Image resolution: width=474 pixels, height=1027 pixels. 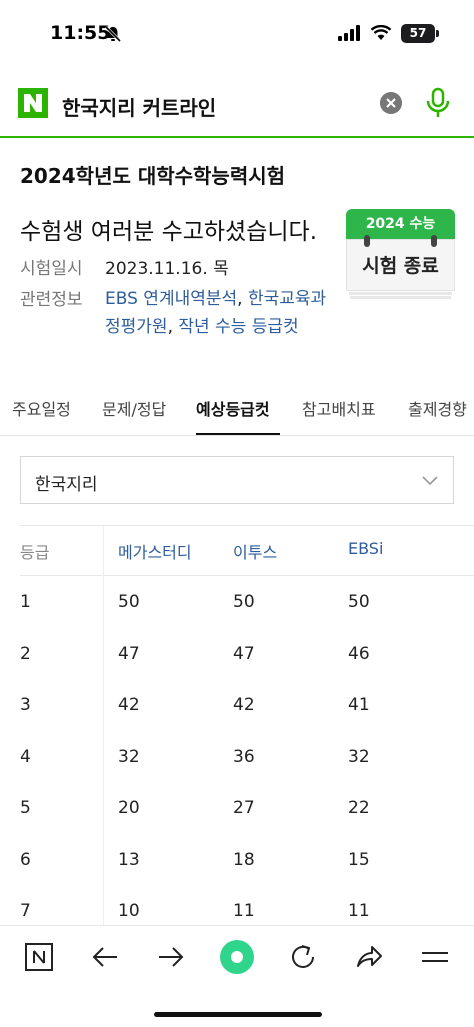 I want to click on cell-grade: 3, so click(x=25, y=705).